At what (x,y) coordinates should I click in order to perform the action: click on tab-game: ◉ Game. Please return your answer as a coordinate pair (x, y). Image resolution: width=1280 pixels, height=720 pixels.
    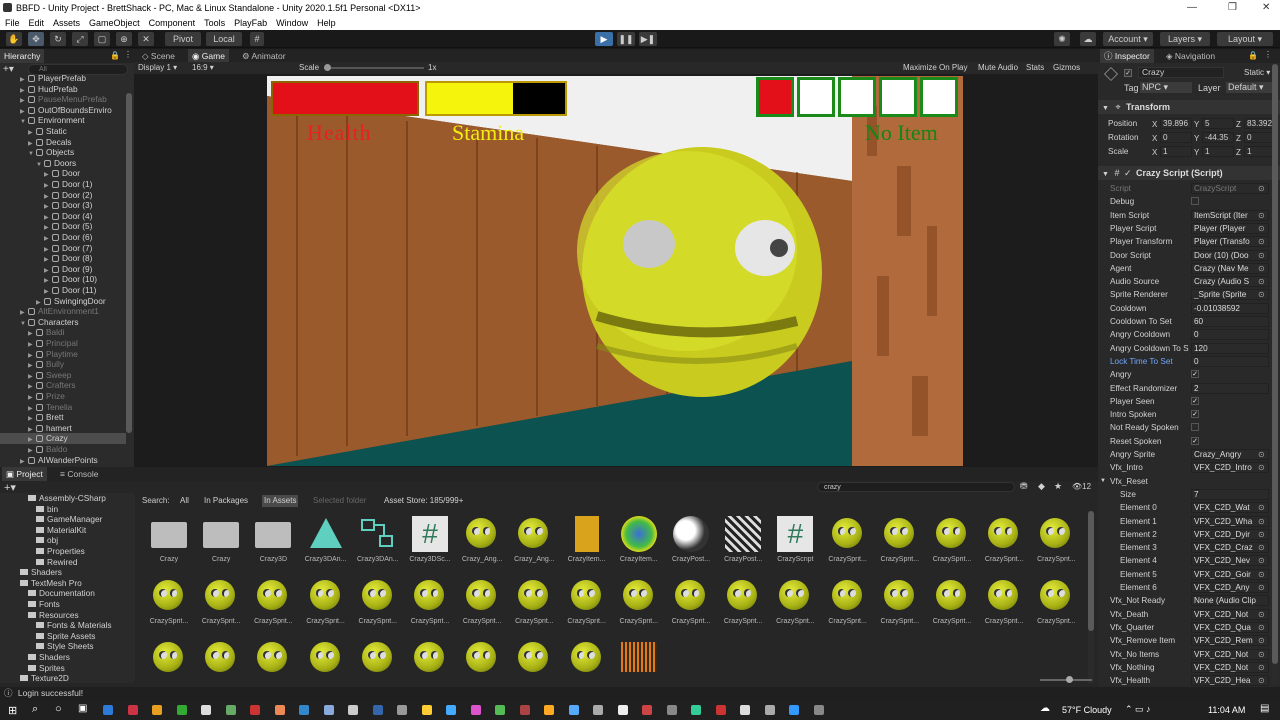
    Looking at the image, I should click on (208, 56).